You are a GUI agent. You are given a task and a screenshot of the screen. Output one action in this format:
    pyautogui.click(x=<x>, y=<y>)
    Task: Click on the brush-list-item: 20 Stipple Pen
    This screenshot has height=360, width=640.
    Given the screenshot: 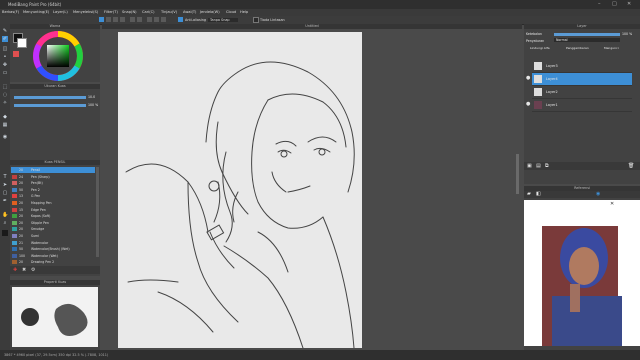 What is the action you would take?
    pyautogui.click(x=53, y=223)
    